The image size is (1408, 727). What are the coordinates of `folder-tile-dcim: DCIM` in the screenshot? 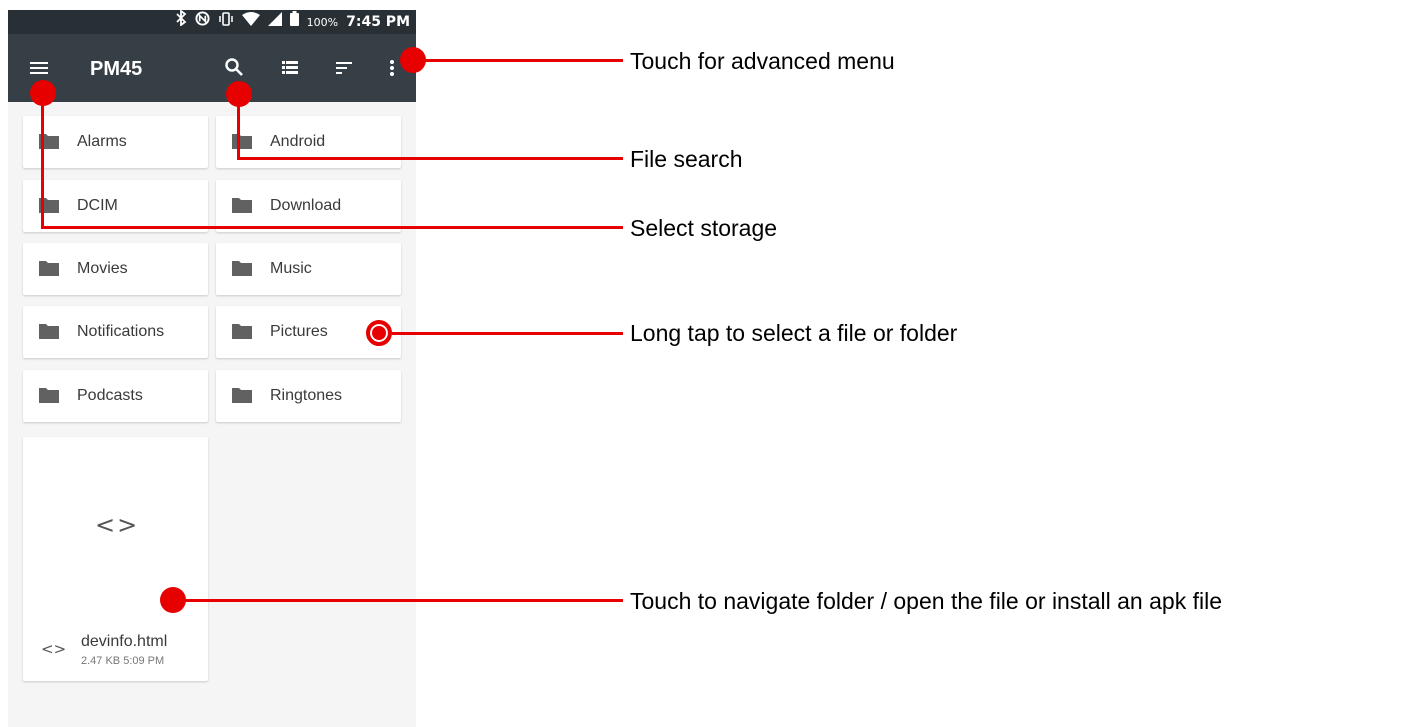 It's located at (115, 206).